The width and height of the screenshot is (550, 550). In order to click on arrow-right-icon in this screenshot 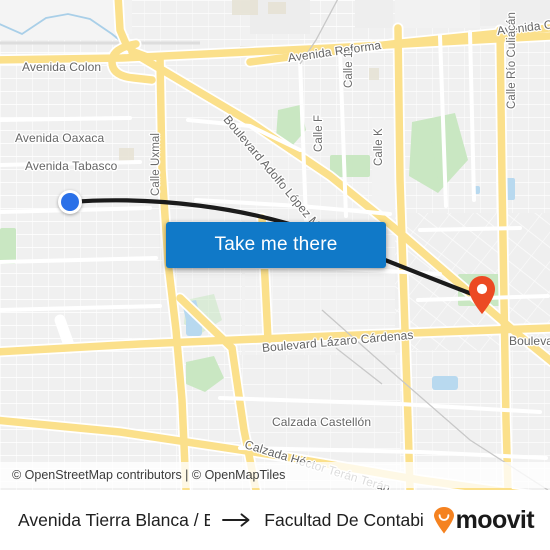, I will do `click(237, 520)`.